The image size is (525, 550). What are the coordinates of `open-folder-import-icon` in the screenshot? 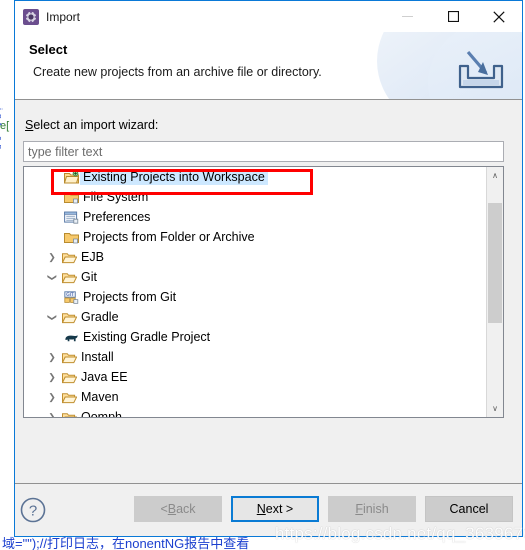 It's located at (71, 177).